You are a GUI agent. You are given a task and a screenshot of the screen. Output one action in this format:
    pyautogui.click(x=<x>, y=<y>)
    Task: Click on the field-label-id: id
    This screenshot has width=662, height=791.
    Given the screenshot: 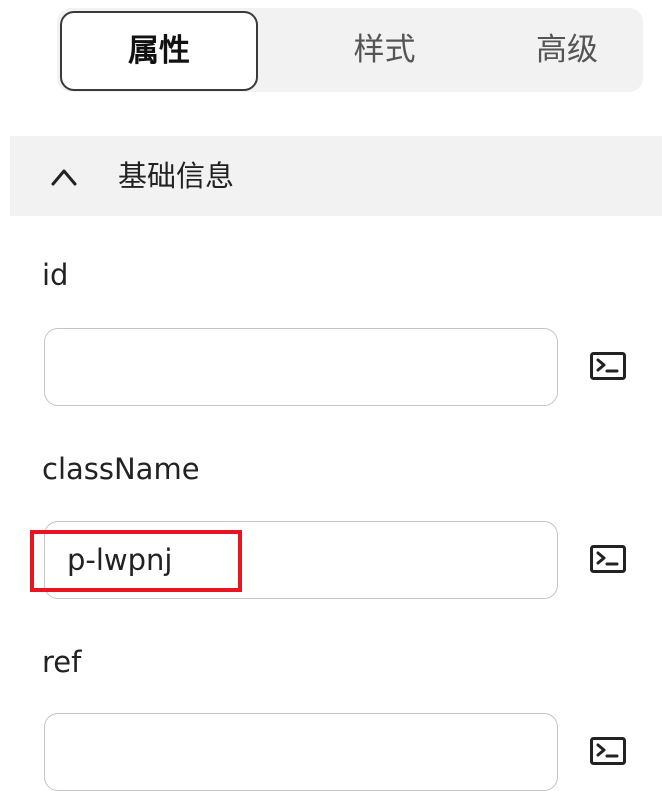 What is the action you would take?
    pyautogui.click(x=55, y=275)
    